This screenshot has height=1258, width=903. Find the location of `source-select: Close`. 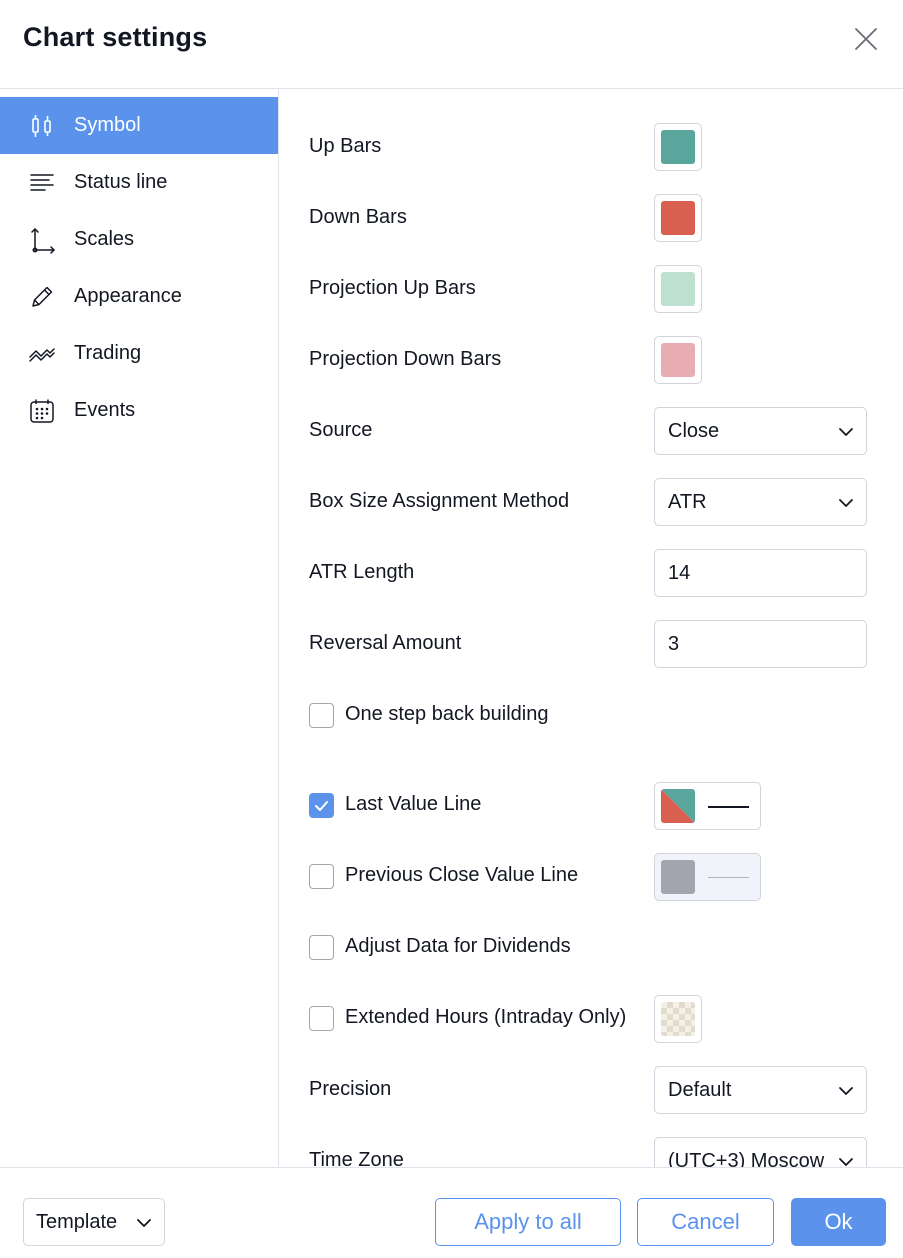

source-select: Close is located at coordinates (760, 431).